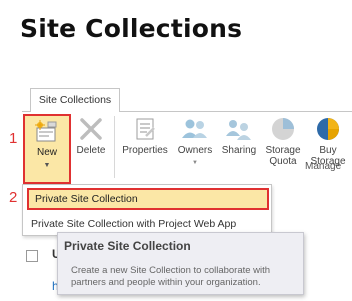  Describe the element at coordinates (145, 150) in the screenshot. I see `properties-button-label: Properties` at that location.